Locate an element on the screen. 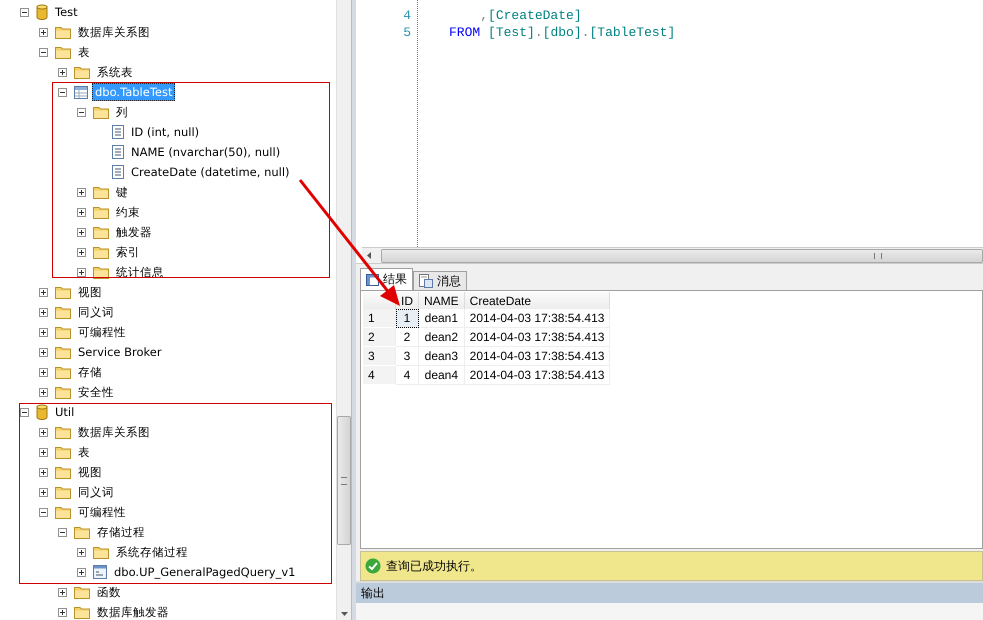 Image resolution: width=983 pixels, height=620 pixels. tree-item: 触发器 is located at coordinates (134, 232).